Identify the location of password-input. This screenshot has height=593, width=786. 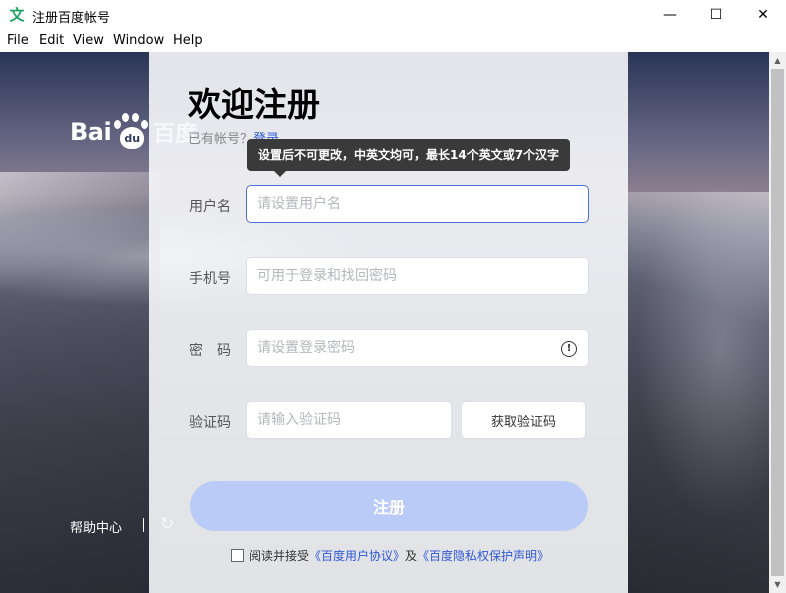
(417, 348).